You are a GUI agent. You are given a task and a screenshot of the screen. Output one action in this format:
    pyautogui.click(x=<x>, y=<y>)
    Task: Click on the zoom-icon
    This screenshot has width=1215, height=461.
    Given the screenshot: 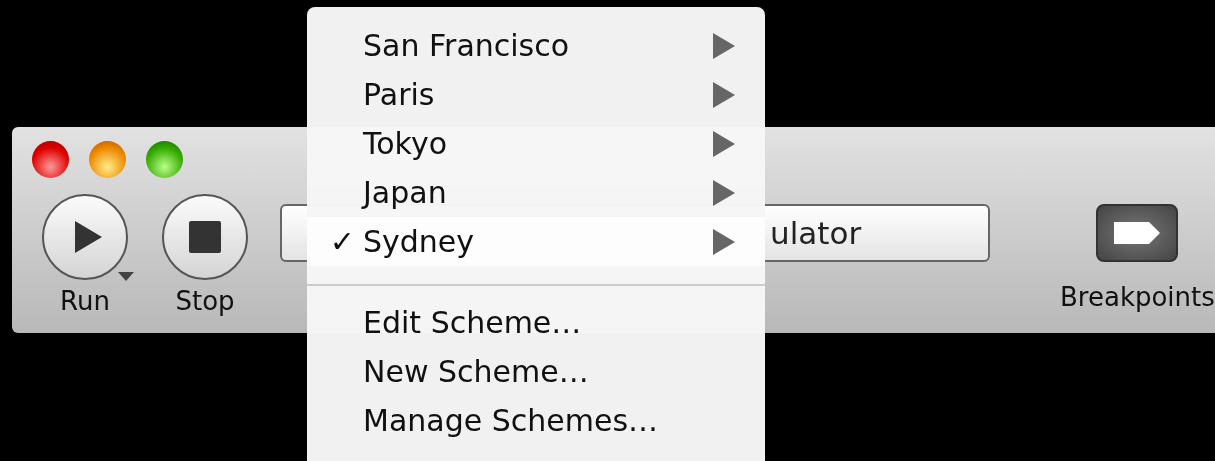 What is the action you would take?
    pyautogui.click(x=164, y=159)
    